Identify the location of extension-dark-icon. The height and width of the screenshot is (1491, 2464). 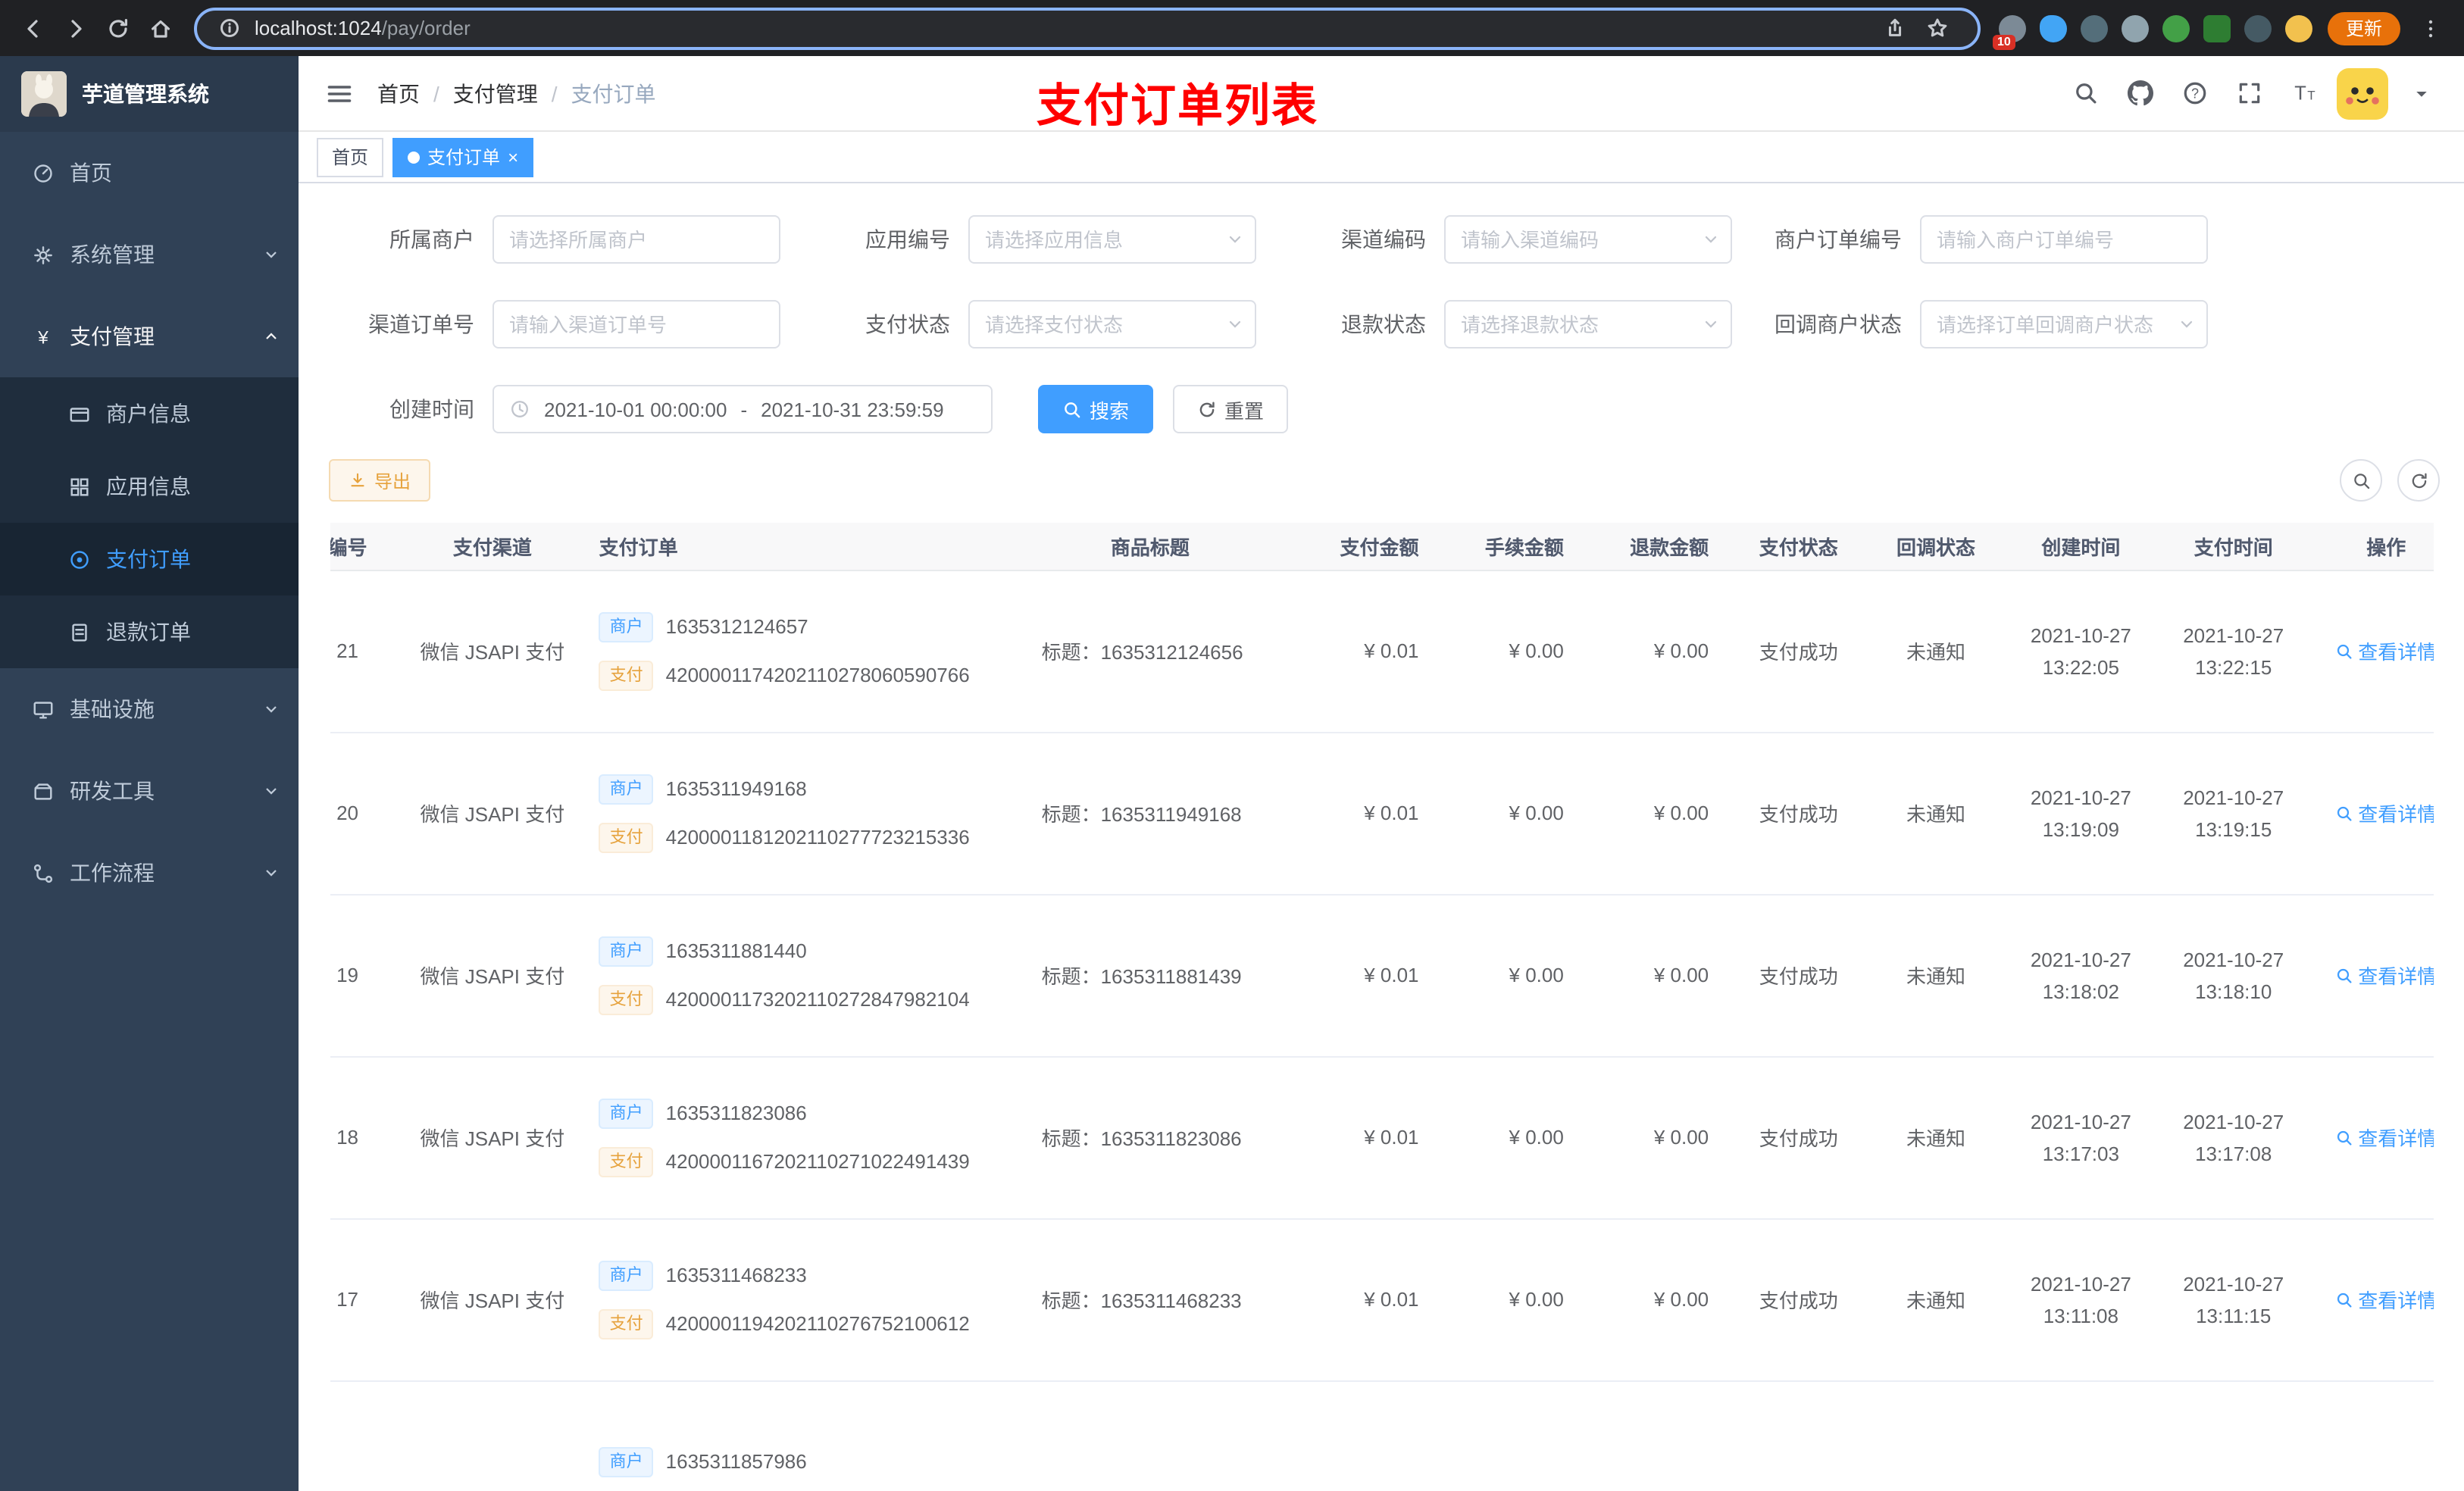
(2094, 28).